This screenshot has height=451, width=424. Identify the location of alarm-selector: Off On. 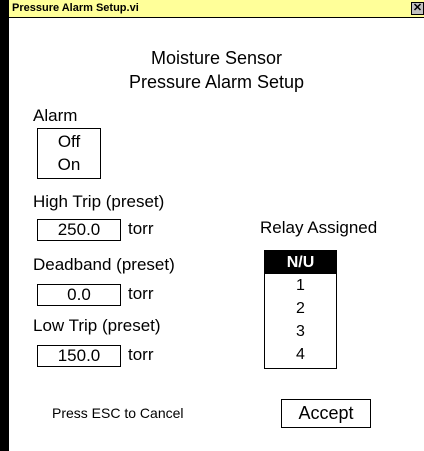
(69, 153).